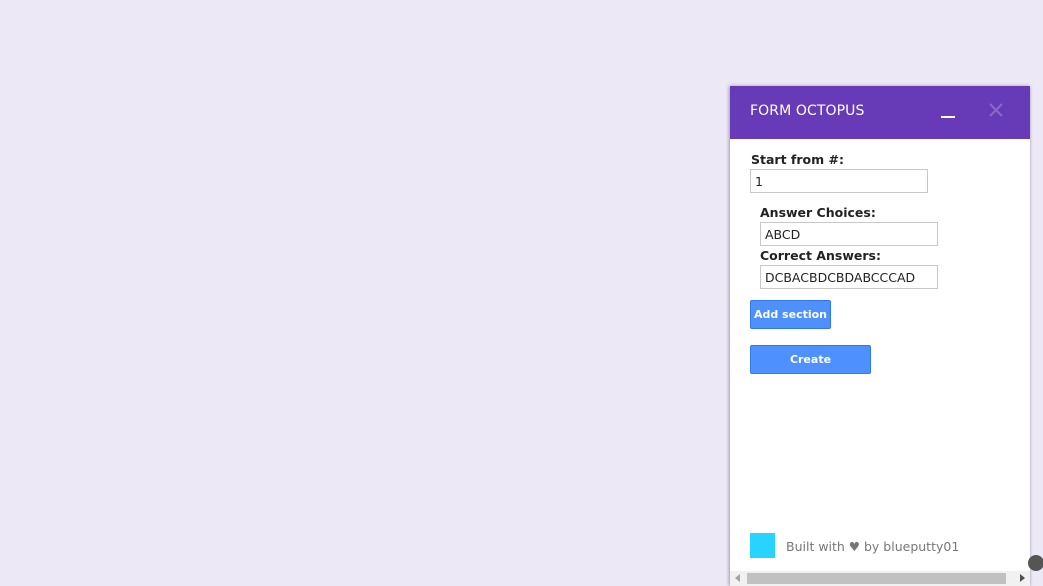  I want to click on minimize-icon, so click(948, 117).